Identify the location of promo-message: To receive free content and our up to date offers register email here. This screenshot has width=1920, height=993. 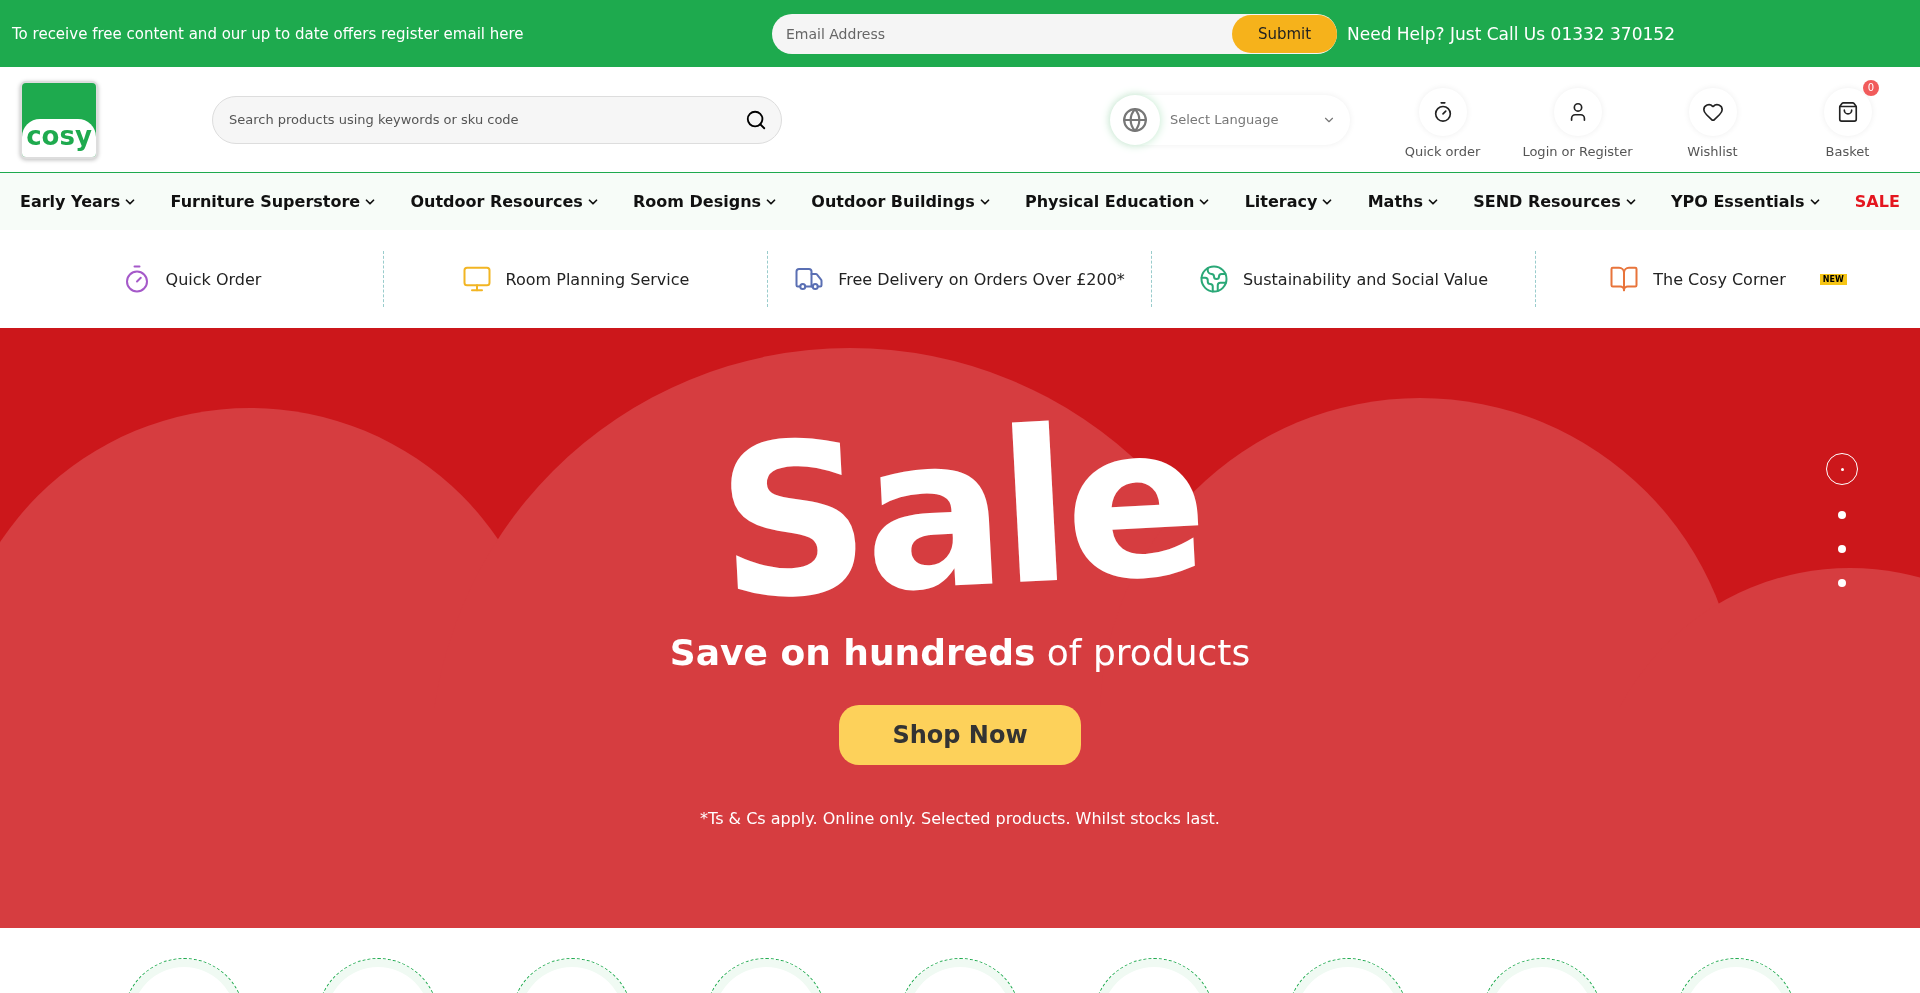
(268, 33).